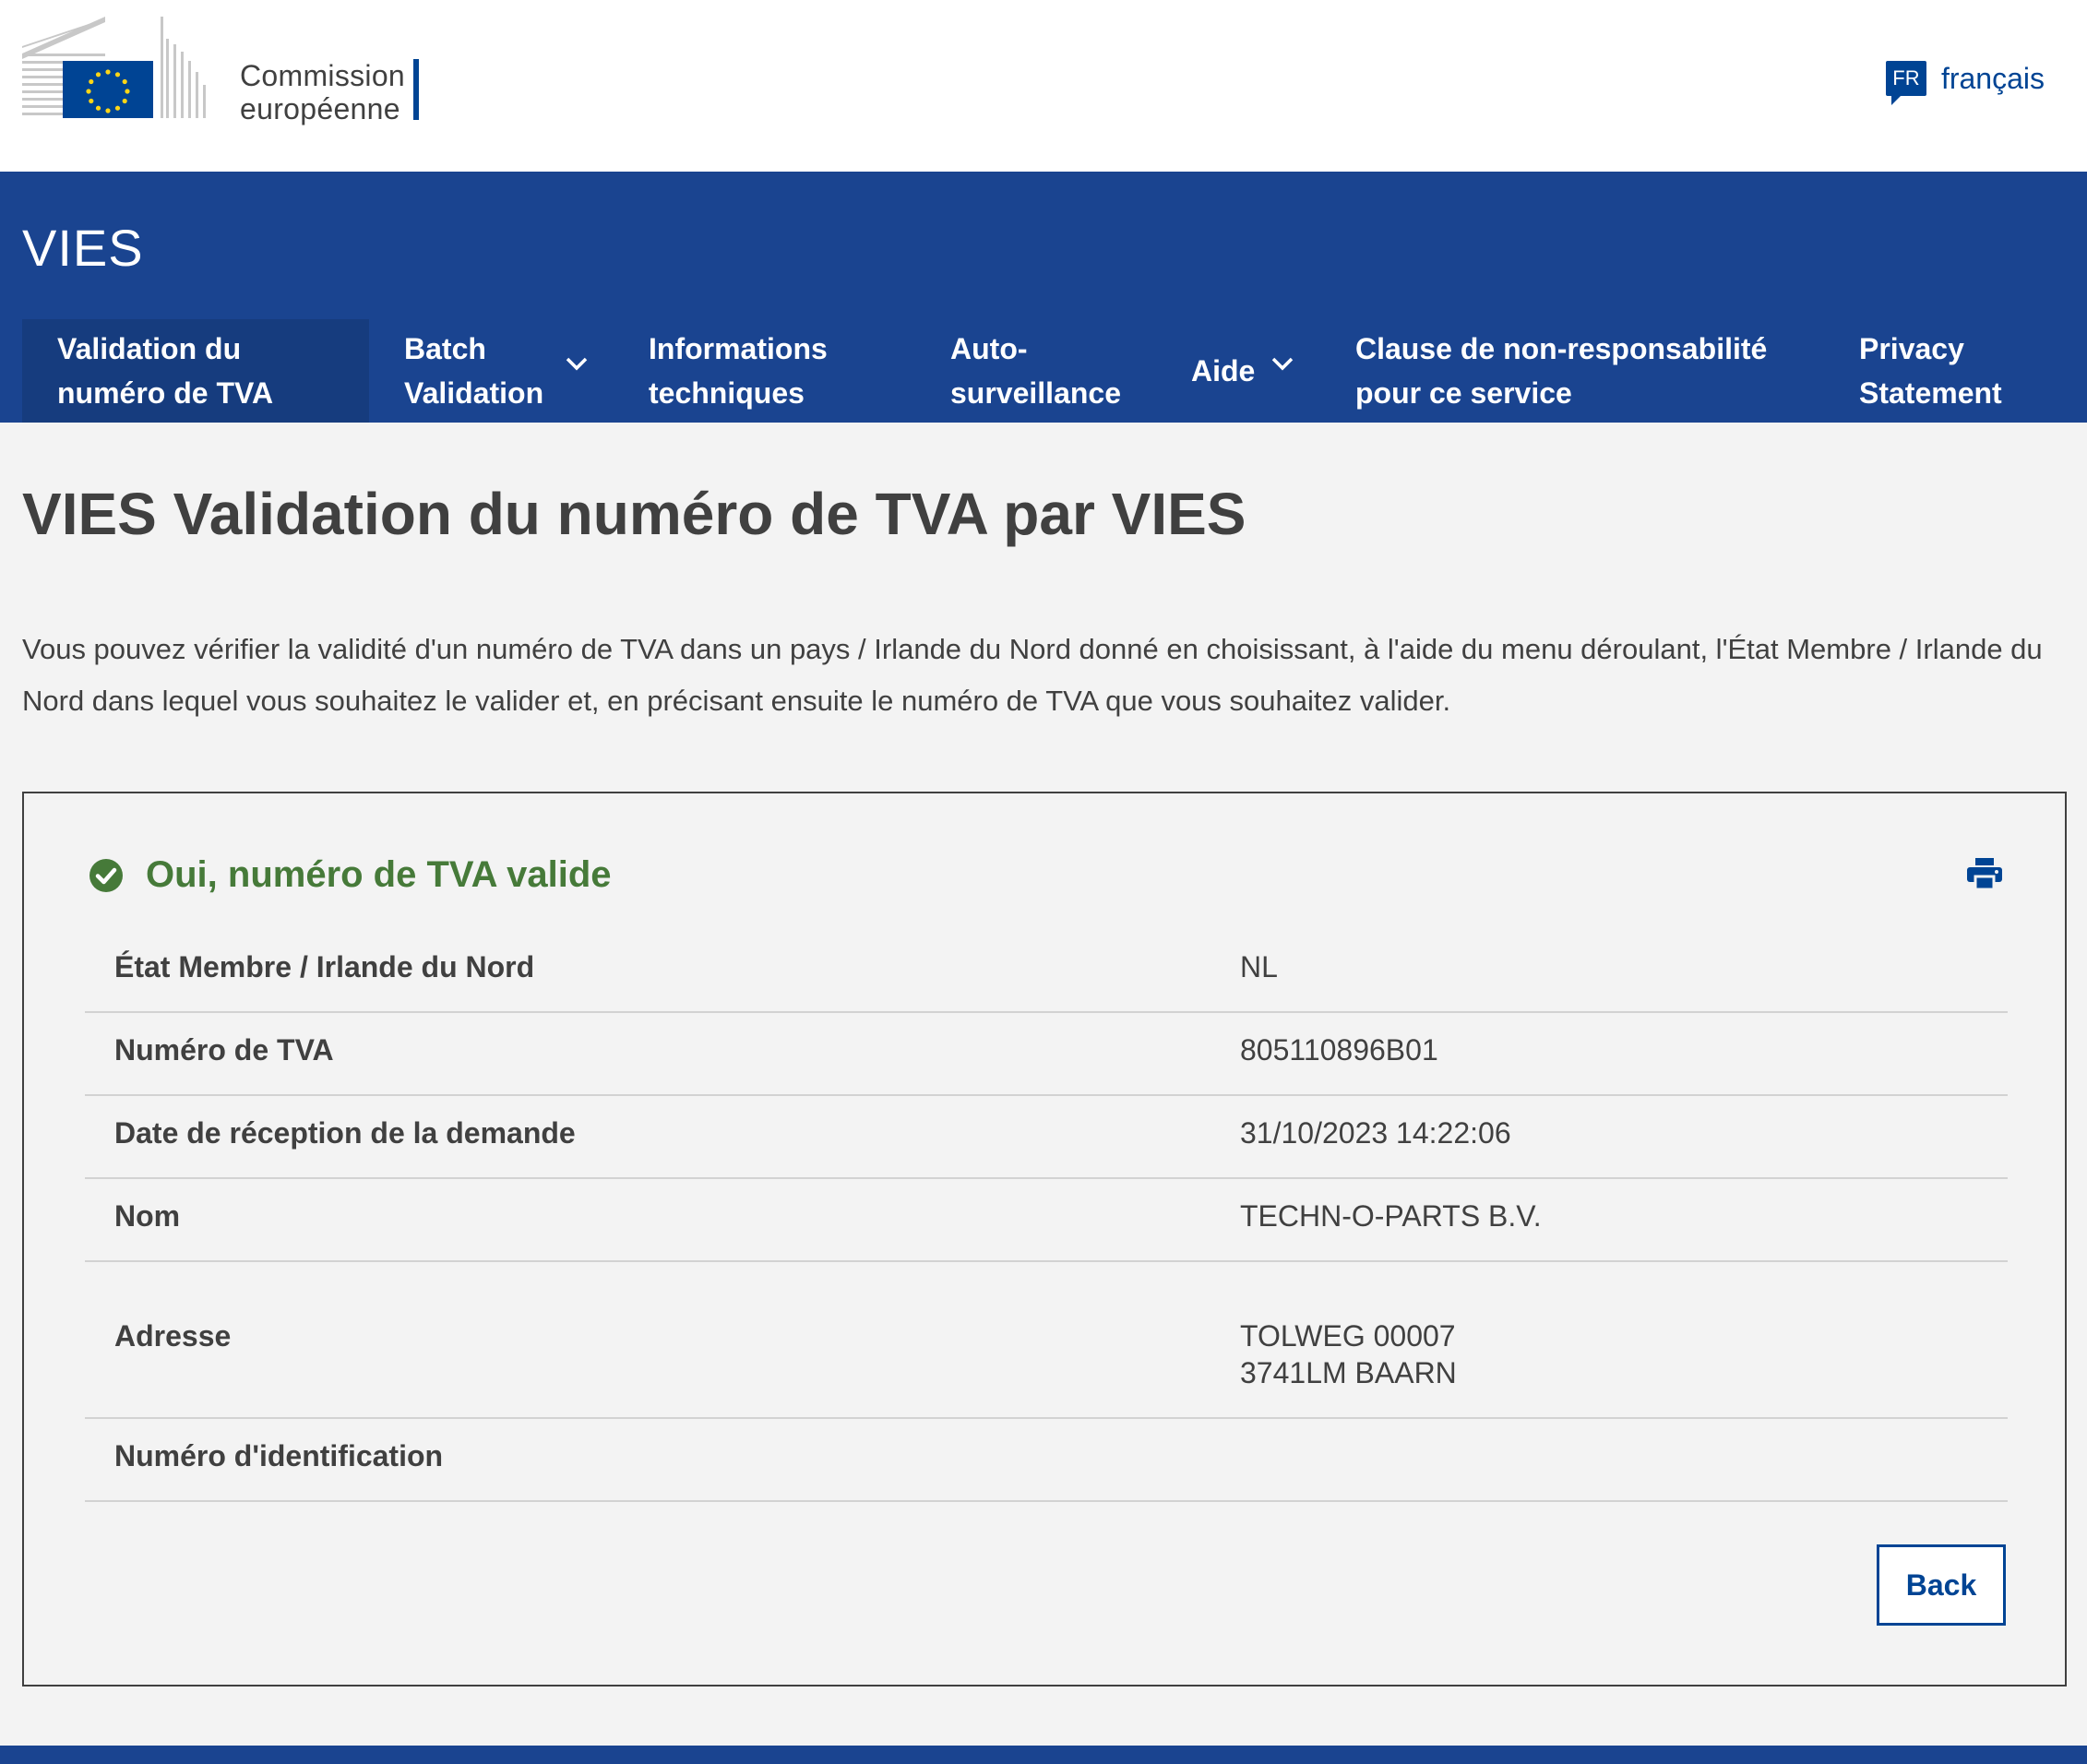  What do you see at coordinates (225, 71) in the screenshot?
I see `commission-logo: Commission européenne` at bounding box center [225, 71].